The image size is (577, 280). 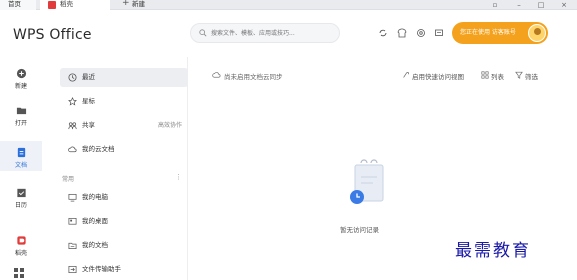 What do you see at coordinates (21, 152) in the screenshot?
I see `document-icon` at bounding box center [21, 152].